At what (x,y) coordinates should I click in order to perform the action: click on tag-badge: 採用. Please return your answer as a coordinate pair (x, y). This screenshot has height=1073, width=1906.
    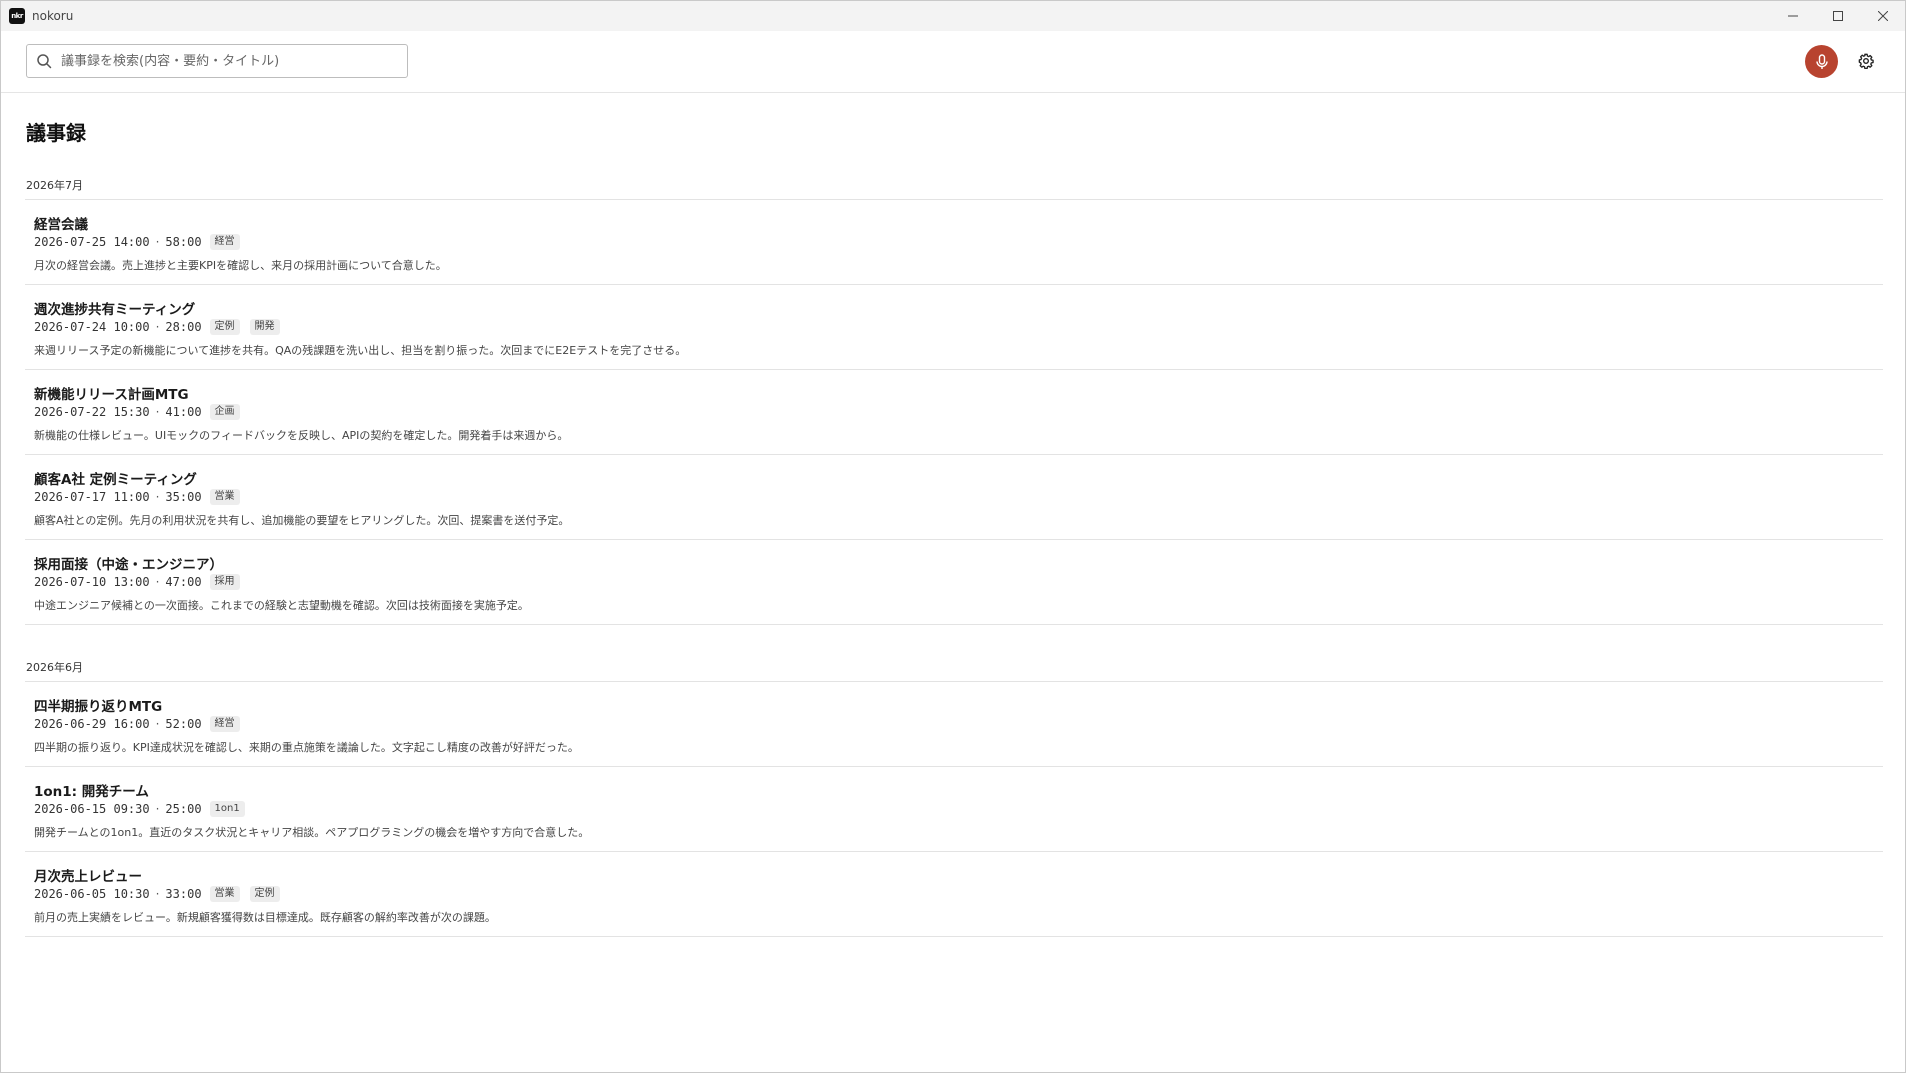
    Looking at the image, I should click on (224, 582).